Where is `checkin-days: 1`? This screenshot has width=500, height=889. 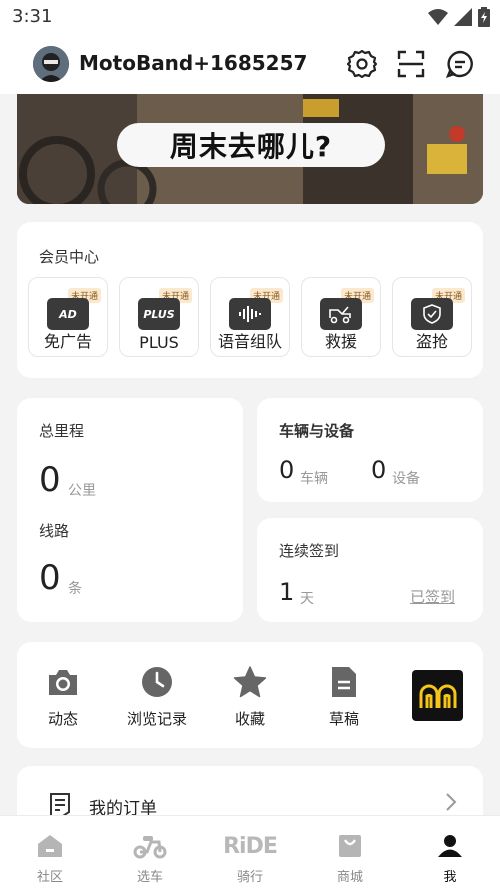
checkin-days: 1 is located at coordinates (287, 592).